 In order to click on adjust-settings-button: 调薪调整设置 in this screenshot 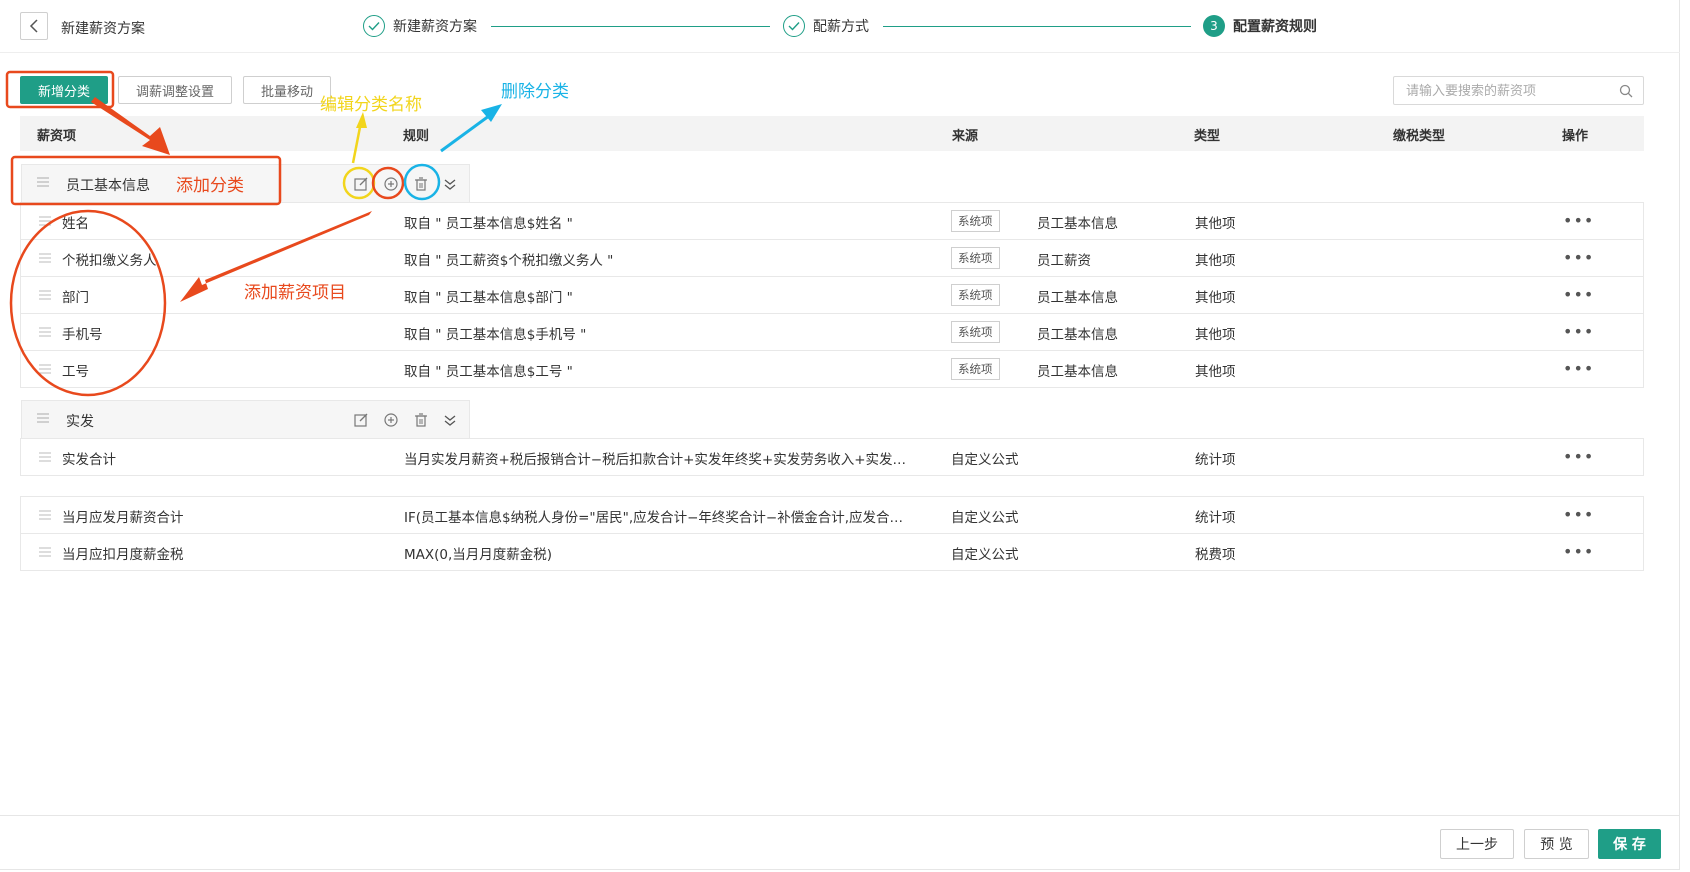, I will do `click(175, 90)`.